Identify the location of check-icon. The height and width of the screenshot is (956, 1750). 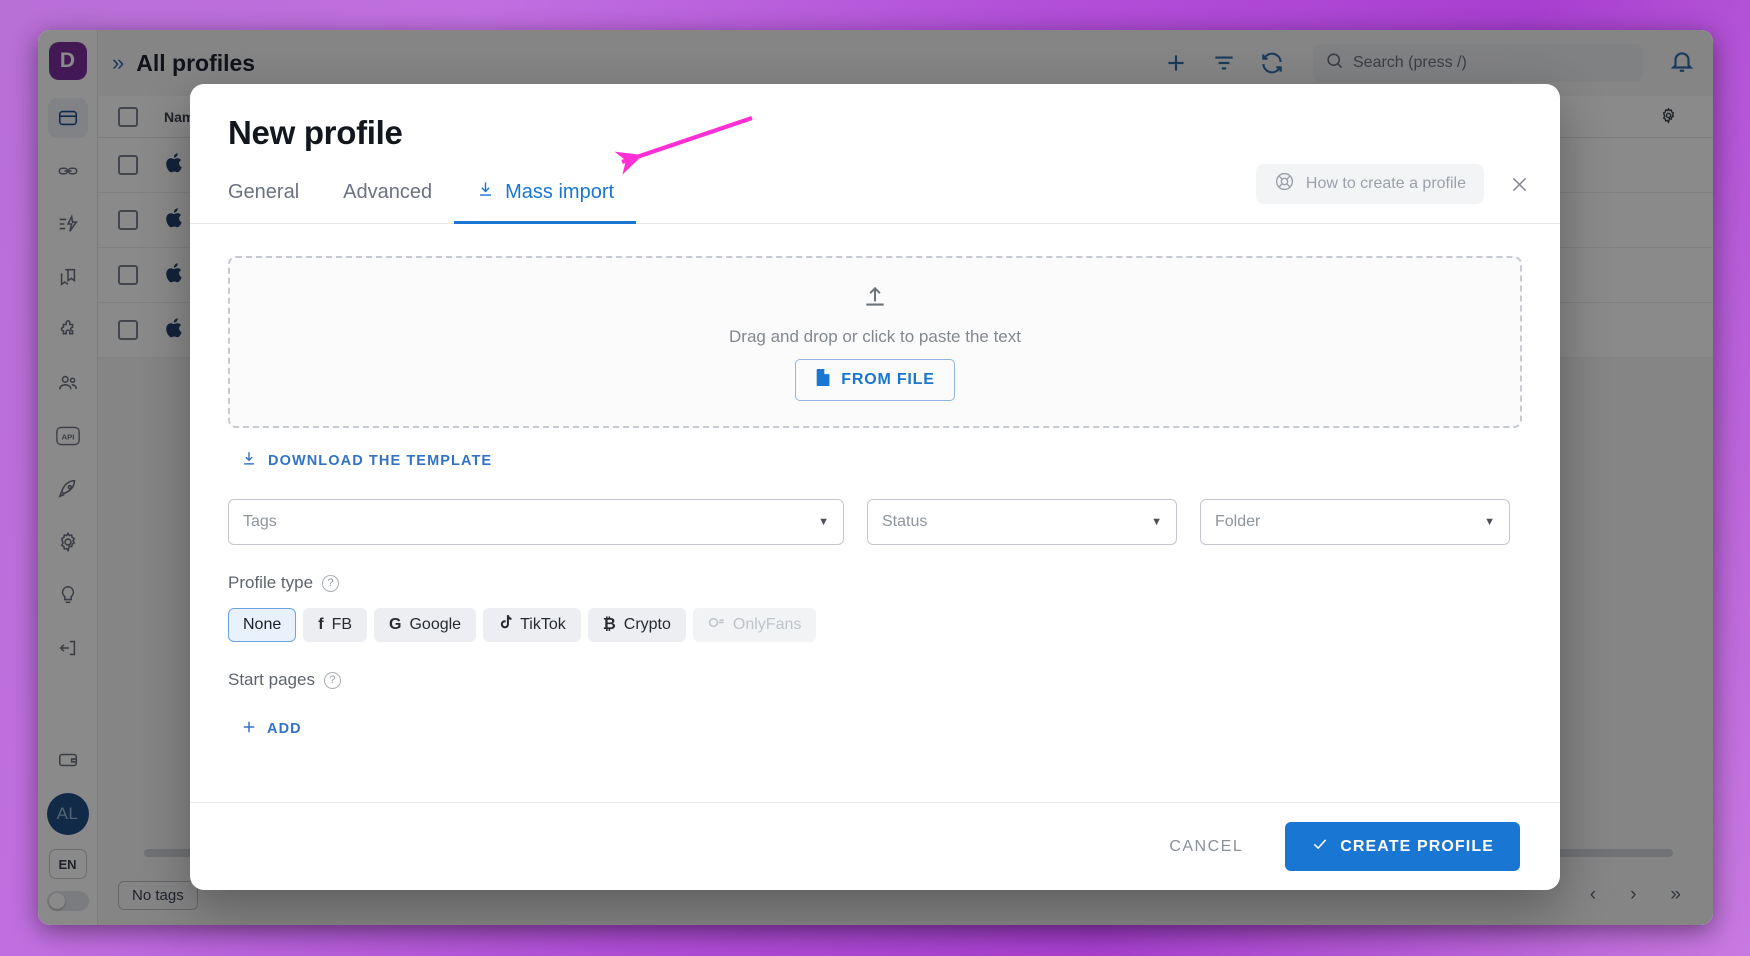
(1320, 846).